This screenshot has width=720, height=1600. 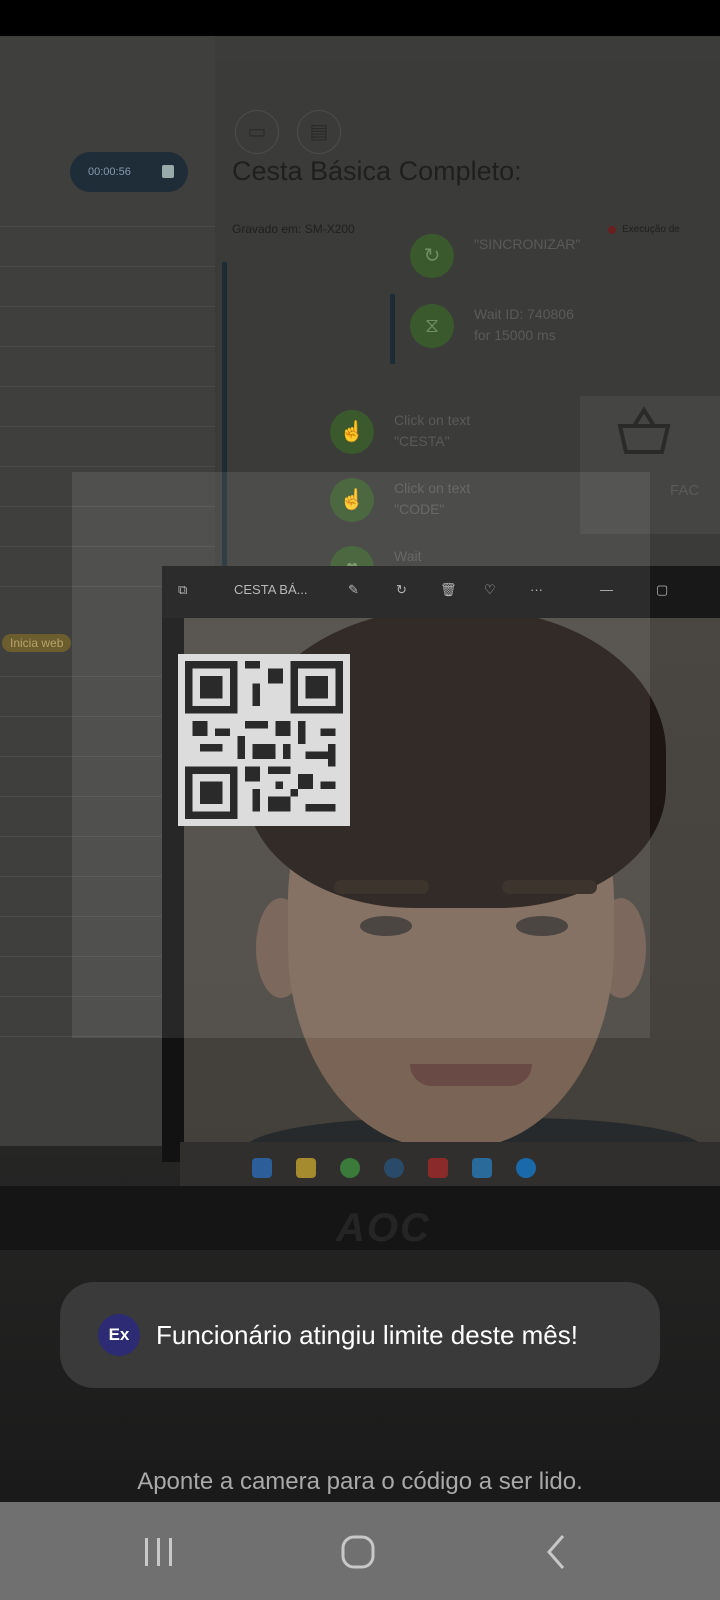 What do you see at coordinates (350, 1168) in the screenshot?
I see `chrome-icon` at bounding box center [350, 1168].